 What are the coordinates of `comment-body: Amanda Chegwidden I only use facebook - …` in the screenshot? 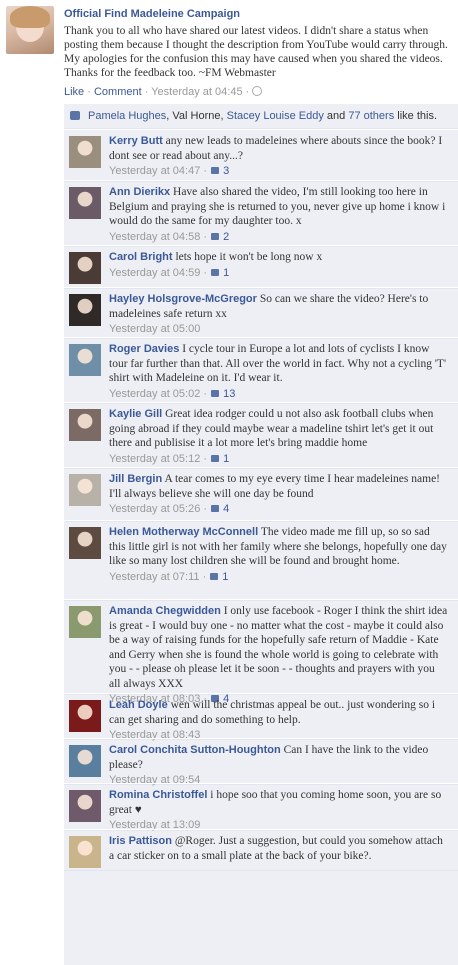 It's located at (279, 655).